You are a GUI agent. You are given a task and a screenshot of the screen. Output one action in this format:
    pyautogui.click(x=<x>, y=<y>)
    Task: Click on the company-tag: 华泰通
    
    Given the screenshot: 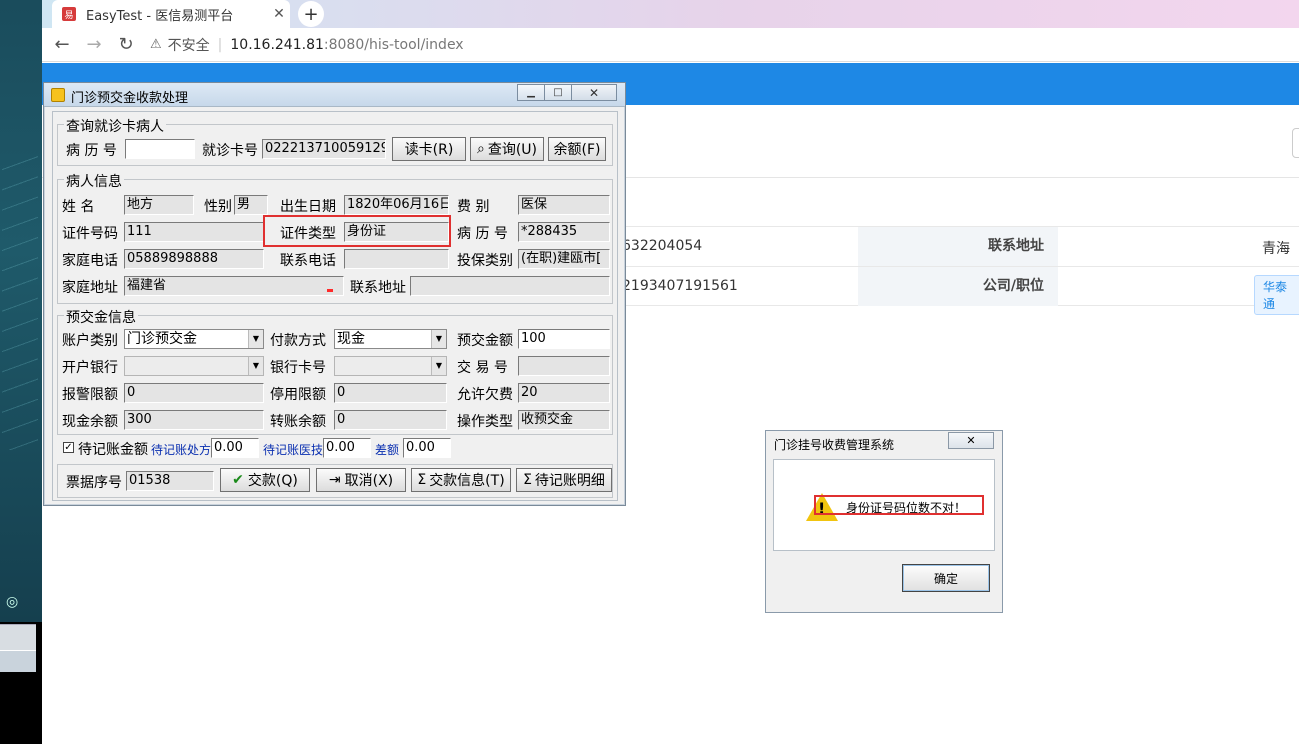 What is the action you would take?
    pyautogui.click(x=1276, y=295)
    